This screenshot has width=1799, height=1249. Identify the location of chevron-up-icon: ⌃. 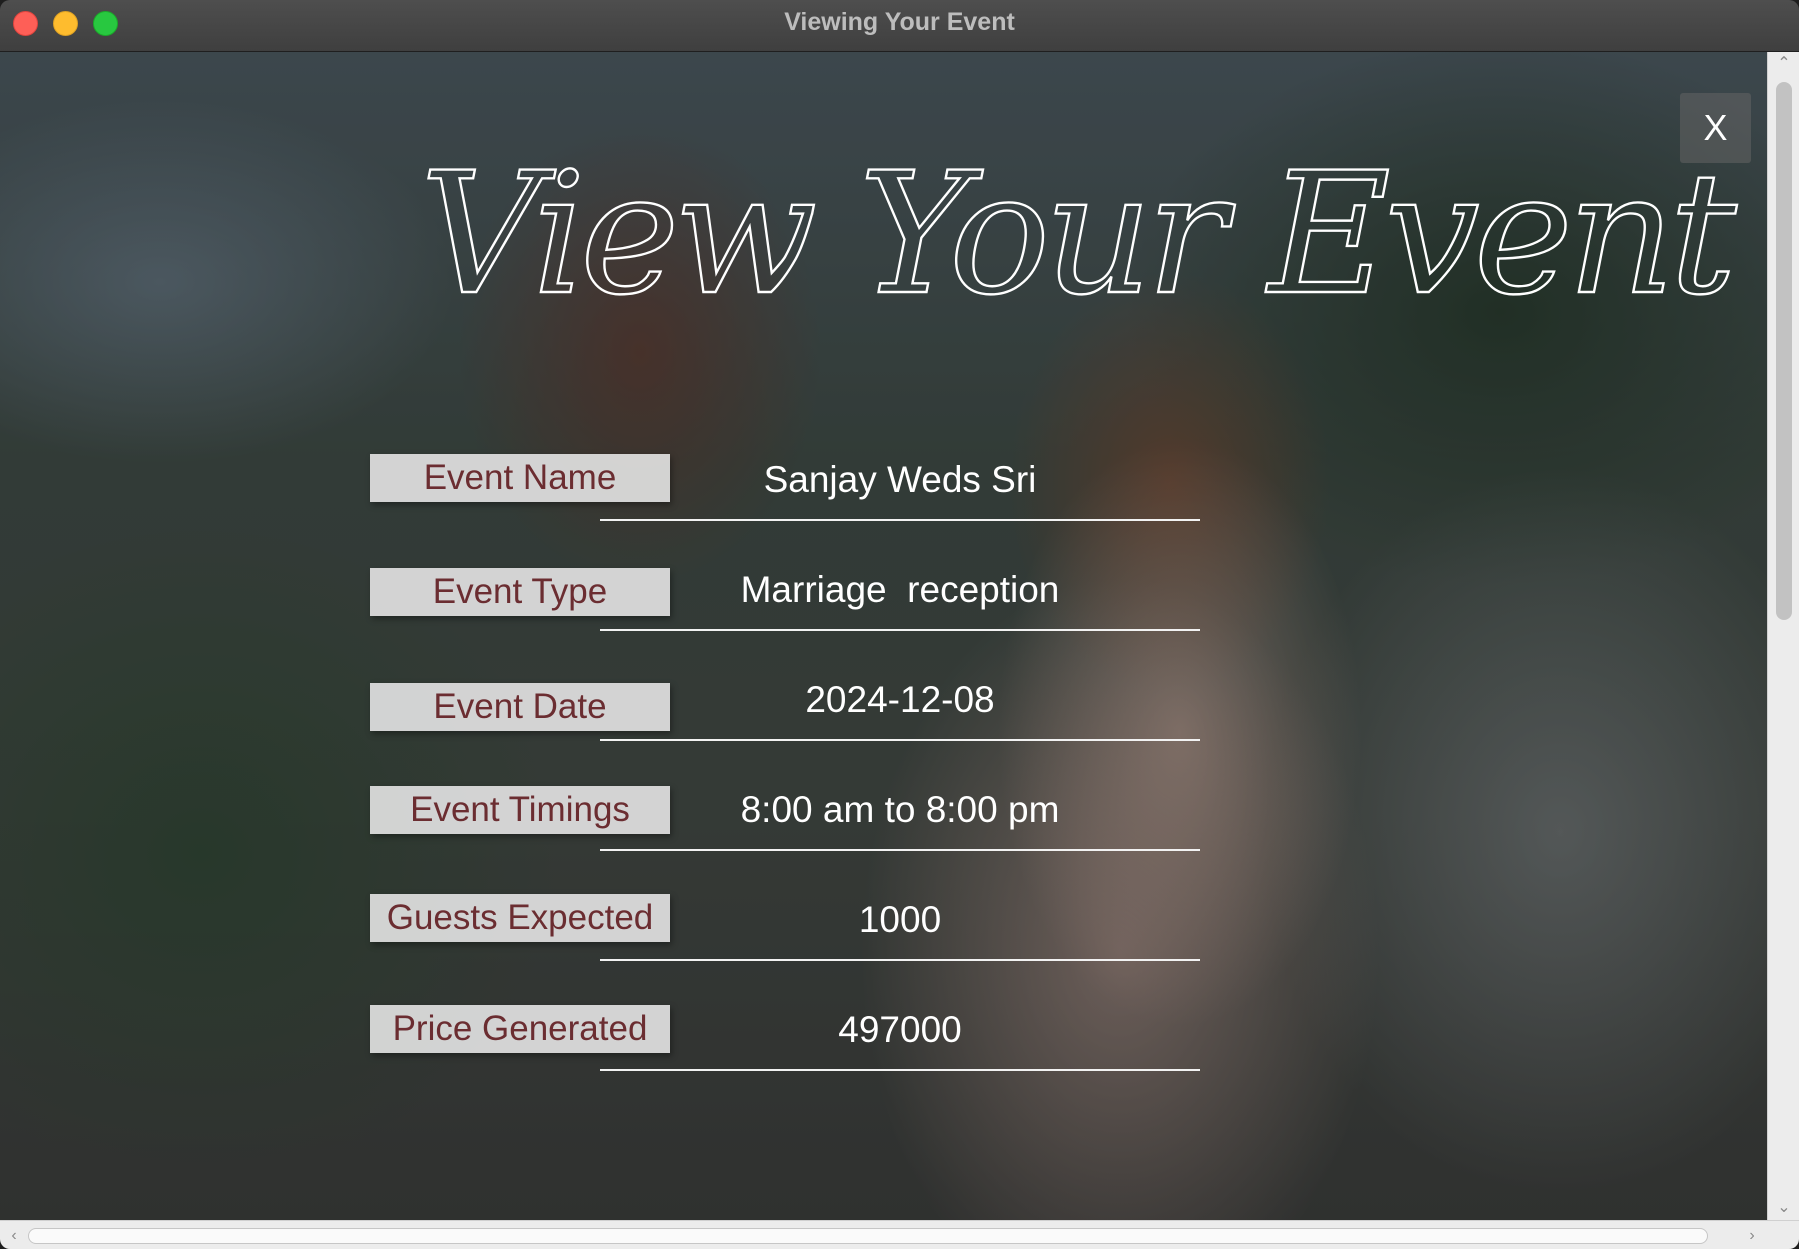
(1783, 64).